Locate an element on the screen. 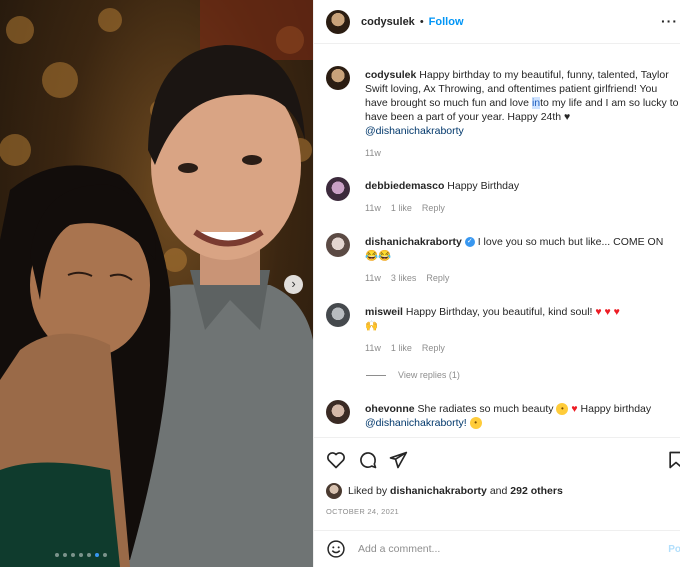 This screenshot has height=567, width=680. heart-emoji-icon: ♥ is located at coordinates (574, 409).